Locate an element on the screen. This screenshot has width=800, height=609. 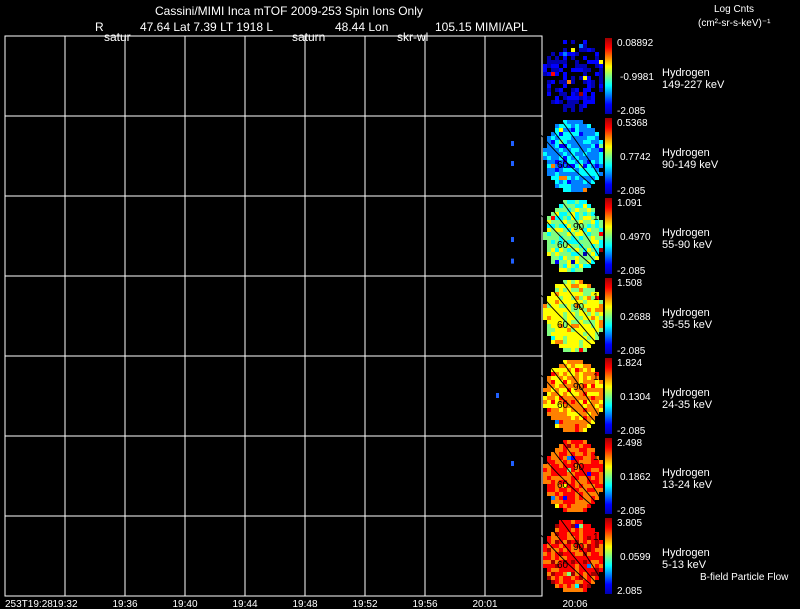
data-spot is located at coordinates (512, 143).